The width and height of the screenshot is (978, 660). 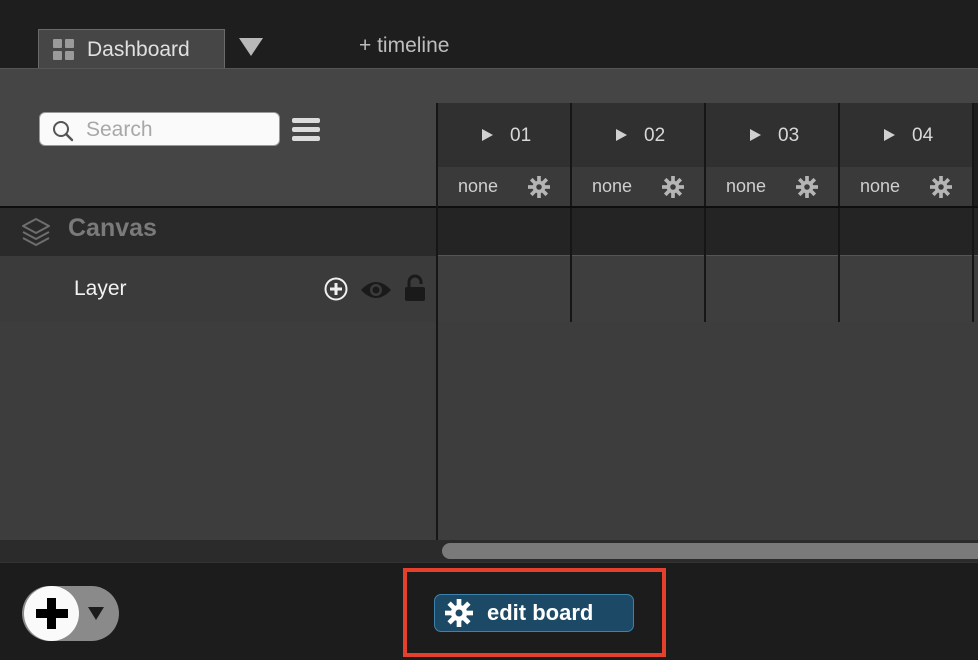 I want to click on chevron-down-icon, so click(x=96, y=613).